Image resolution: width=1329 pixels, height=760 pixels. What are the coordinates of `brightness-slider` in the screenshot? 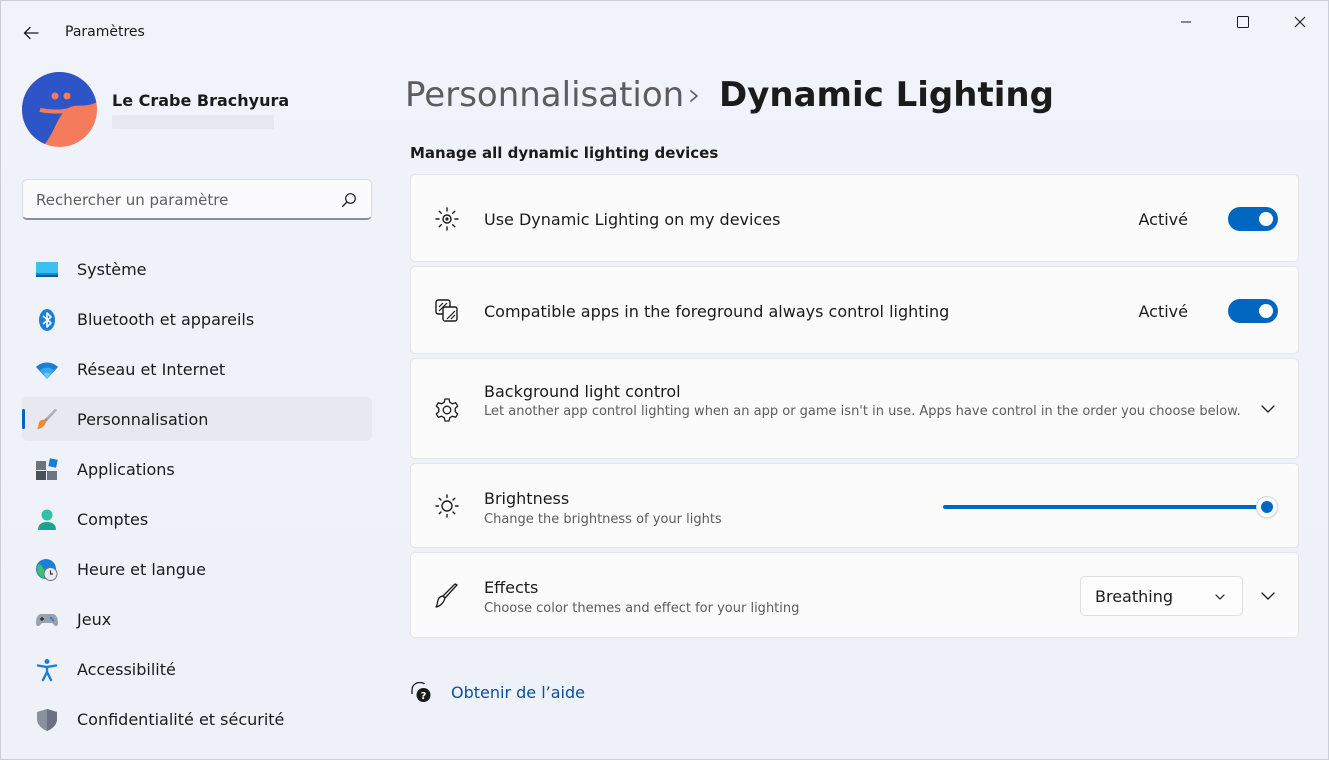 It's located at (1112, 507).